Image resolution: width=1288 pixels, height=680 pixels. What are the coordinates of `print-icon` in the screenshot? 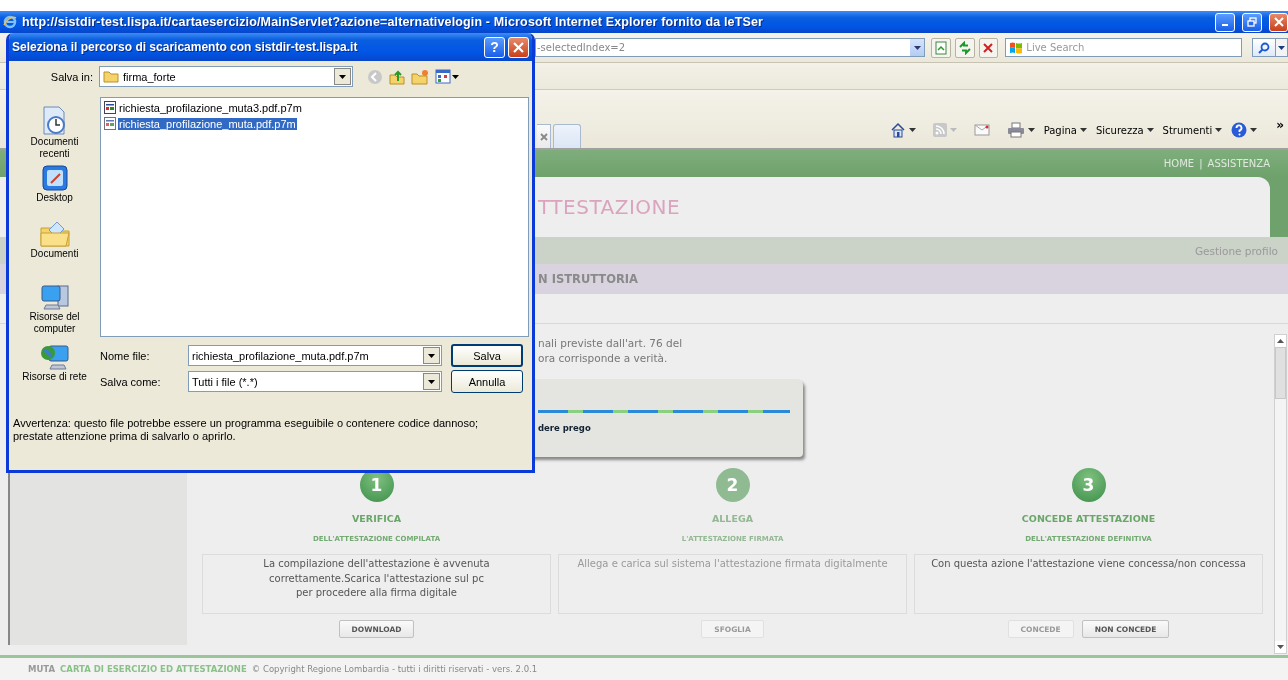 It's located at (1015, 130).